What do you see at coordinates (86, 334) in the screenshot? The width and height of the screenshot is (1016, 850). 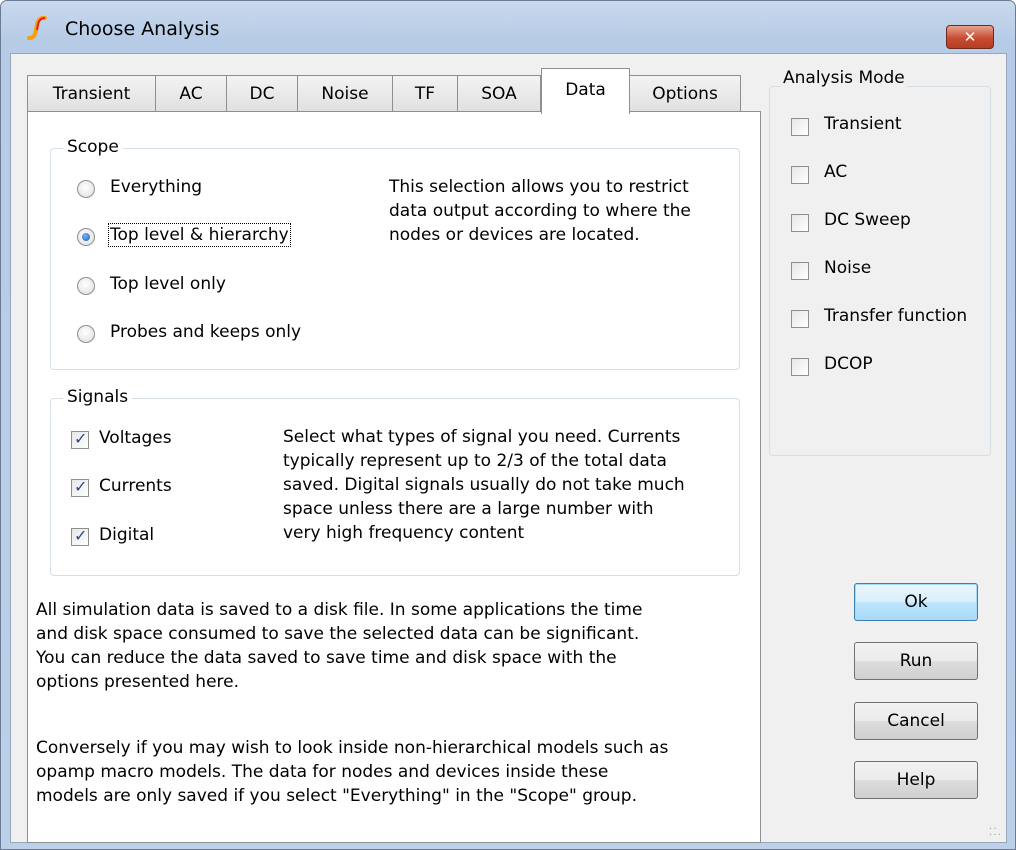 I see `radio-probes-keeps-only` at bounding box center [86, 334].